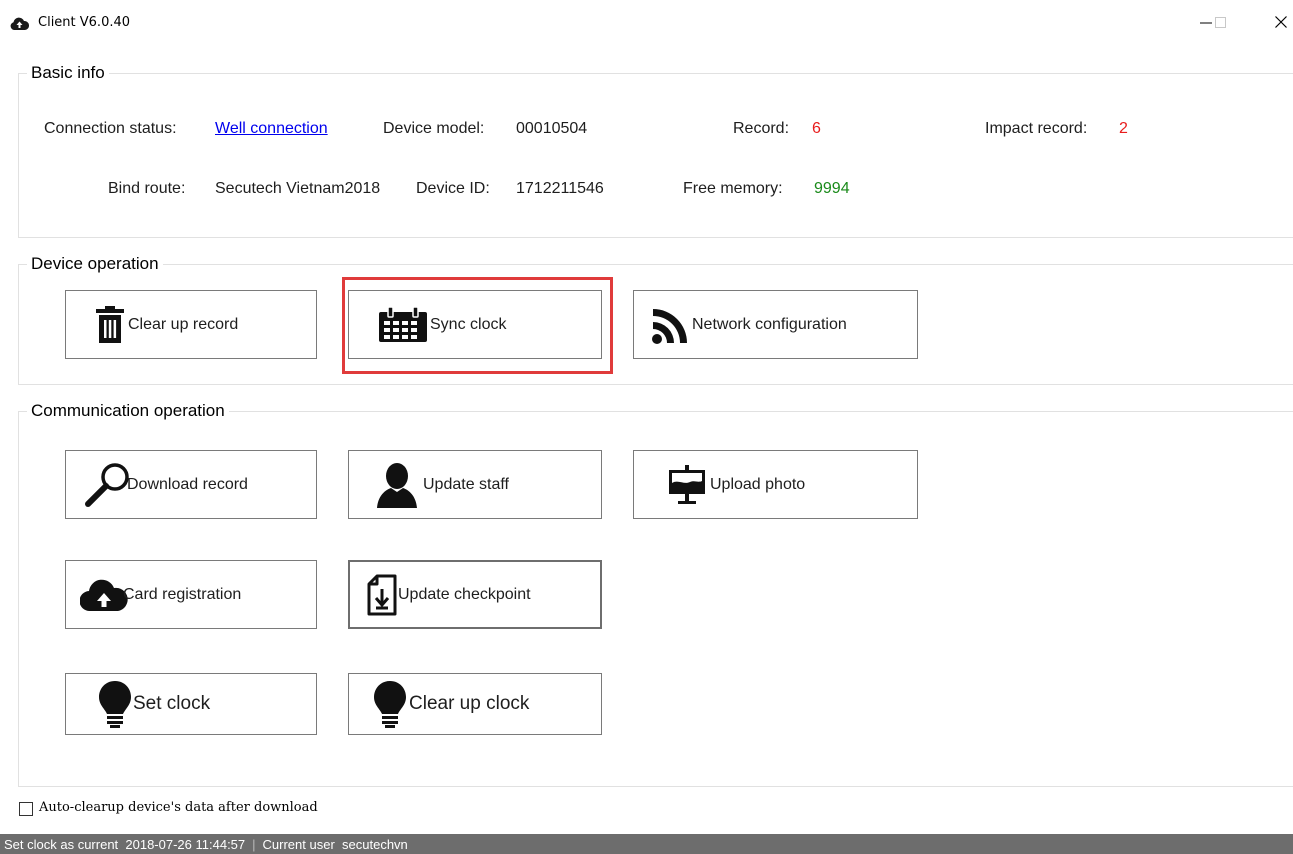  I want to click on clear-up-clock-button: Clear up clock, so click(475, 704).